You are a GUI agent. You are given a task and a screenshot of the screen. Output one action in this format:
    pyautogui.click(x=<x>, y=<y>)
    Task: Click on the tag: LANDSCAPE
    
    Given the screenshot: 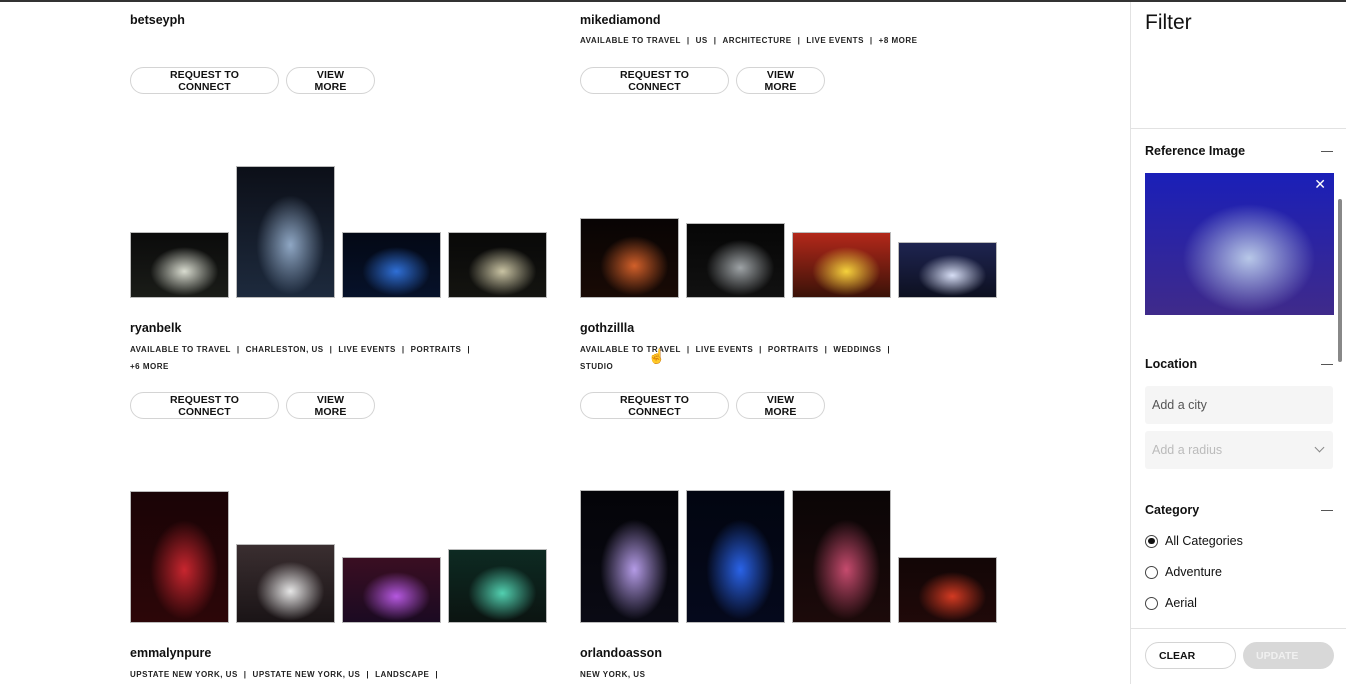 What is the action you would take?
    pyautogui.click(x=402, y=674)
    